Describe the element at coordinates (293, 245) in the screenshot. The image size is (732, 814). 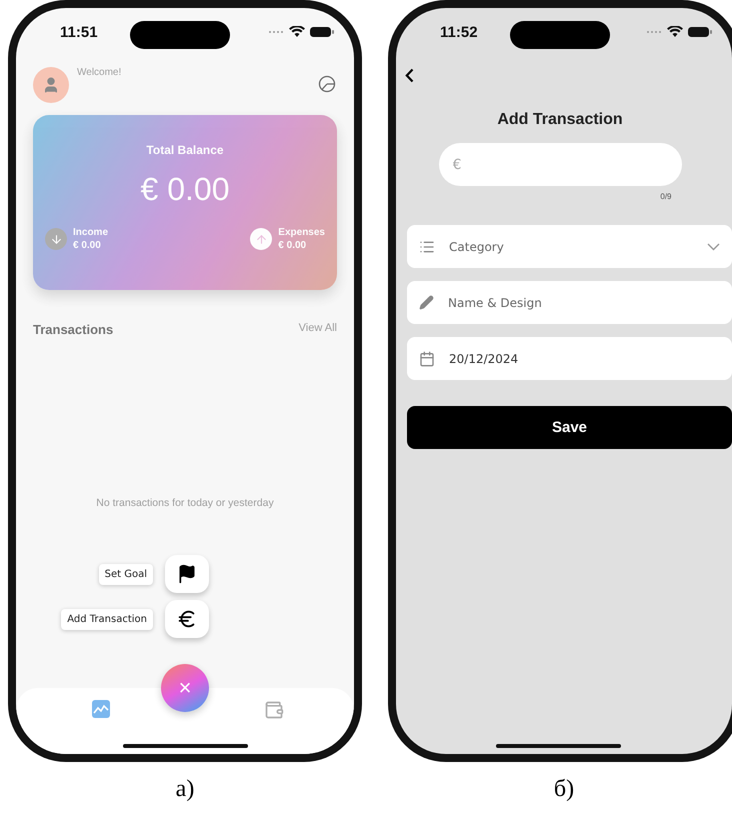
I see `expenses-amount: € 0.00` at that location.